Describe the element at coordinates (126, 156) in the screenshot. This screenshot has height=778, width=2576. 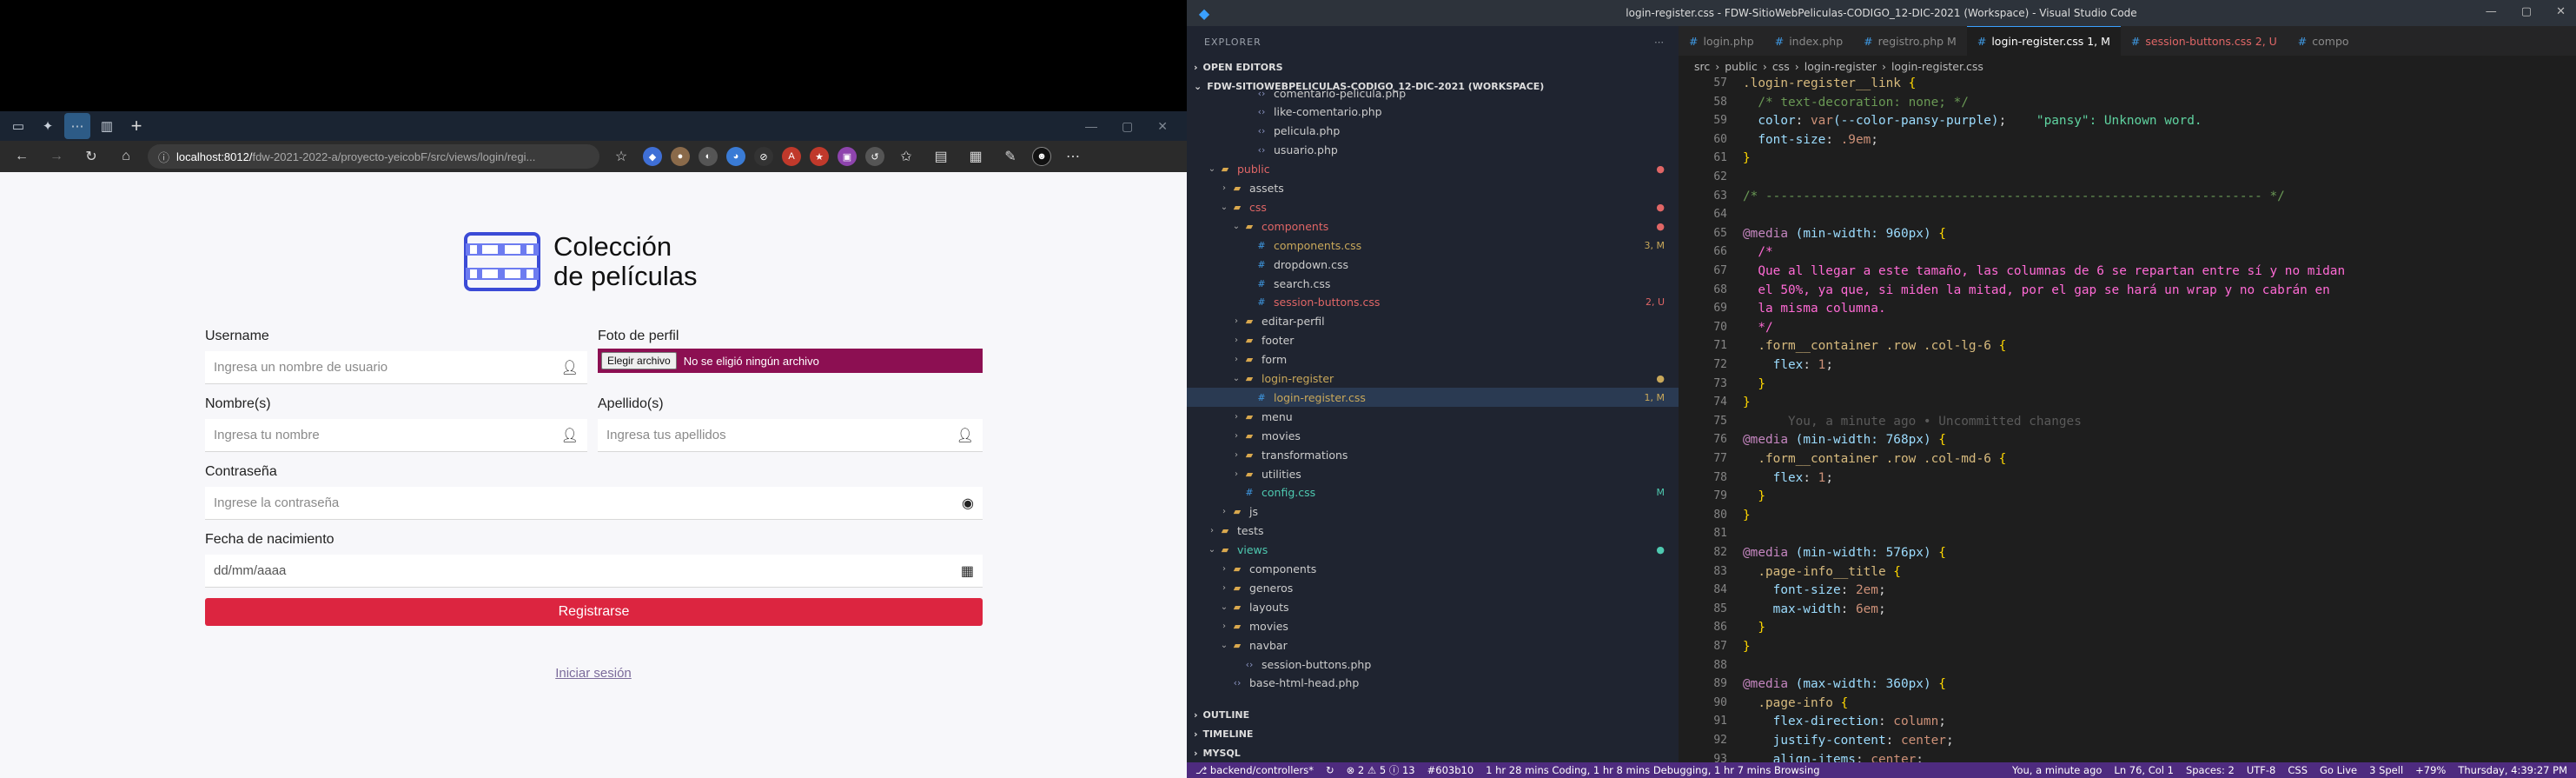
I see `home-icon: ⌂` at that location.